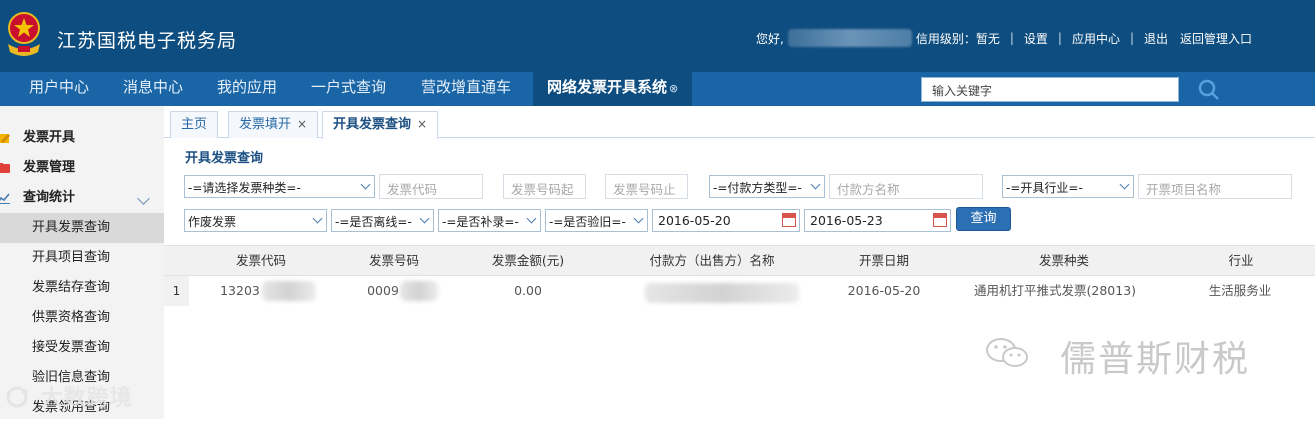  I want to click on watermark-corner: 大数跨境, so click(69, 396).